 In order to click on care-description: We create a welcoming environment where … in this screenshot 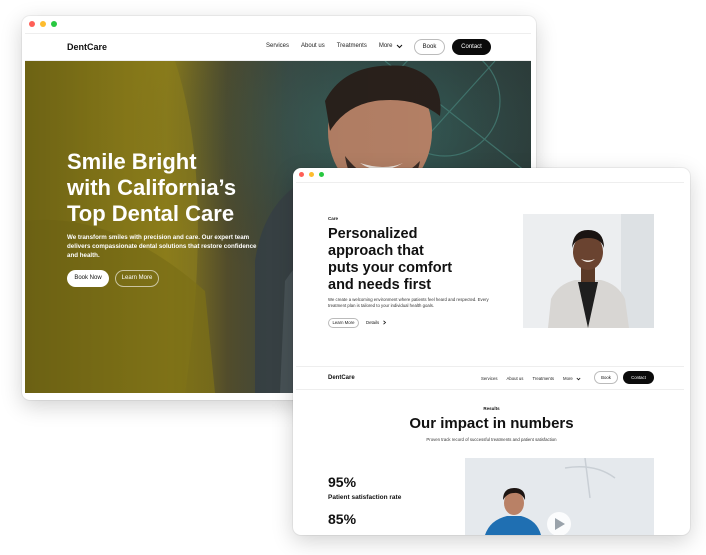, I will do `click(408, 302)`.